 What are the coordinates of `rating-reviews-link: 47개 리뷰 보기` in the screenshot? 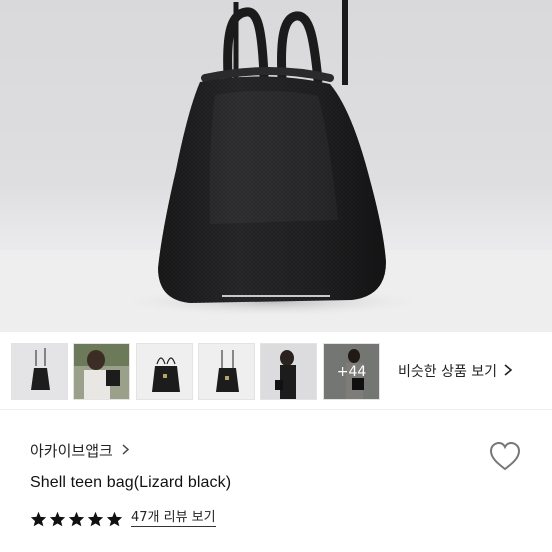 It's located at (123, 518).